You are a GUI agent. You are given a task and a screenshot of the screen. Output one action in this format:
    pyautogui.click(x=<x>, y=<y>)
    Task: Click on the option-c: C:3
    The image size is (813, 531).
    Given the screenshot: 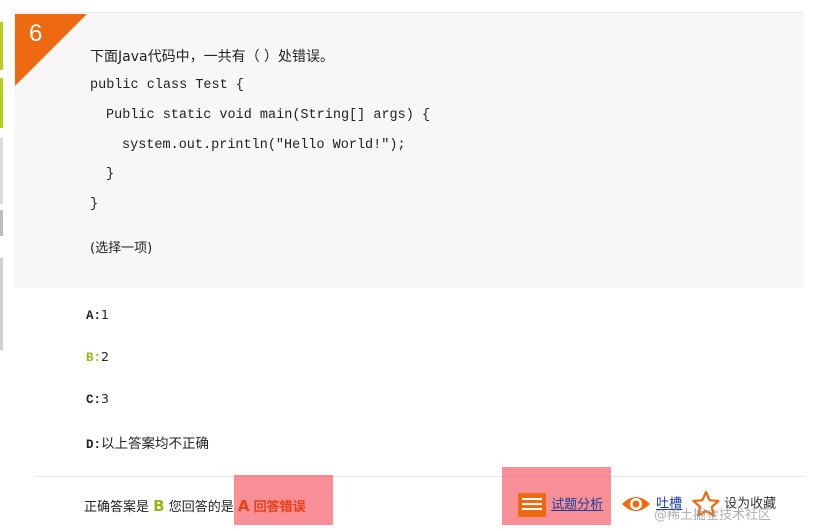 What is the action you would take?
    pyautogui.click(x=97, y=399)
    